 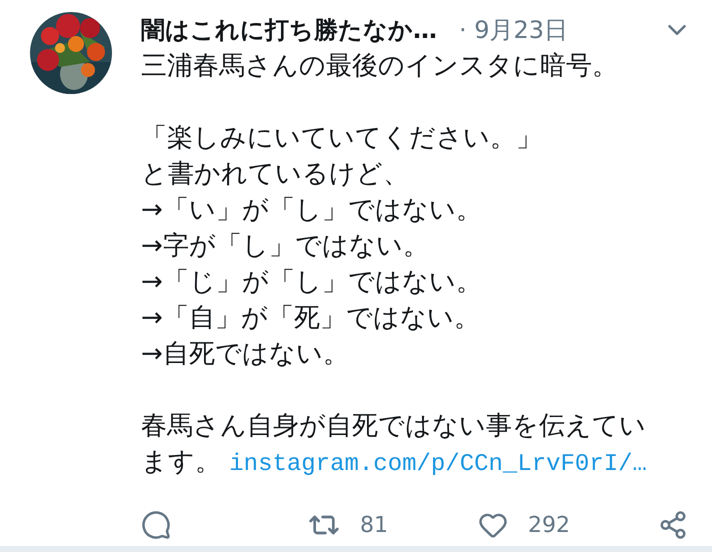 I want to click on tweet-text: →字が「し」ではない。, so click(x=285, y=246).